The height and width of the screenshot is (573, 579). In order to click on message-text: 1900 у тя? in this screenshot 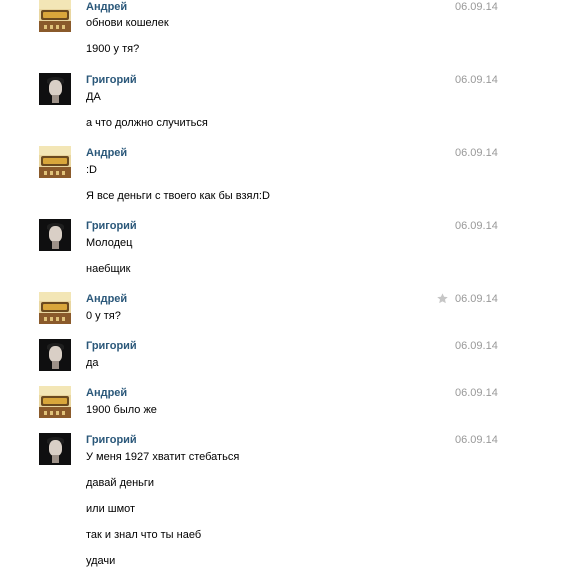, I will do `click(113, 49)`.